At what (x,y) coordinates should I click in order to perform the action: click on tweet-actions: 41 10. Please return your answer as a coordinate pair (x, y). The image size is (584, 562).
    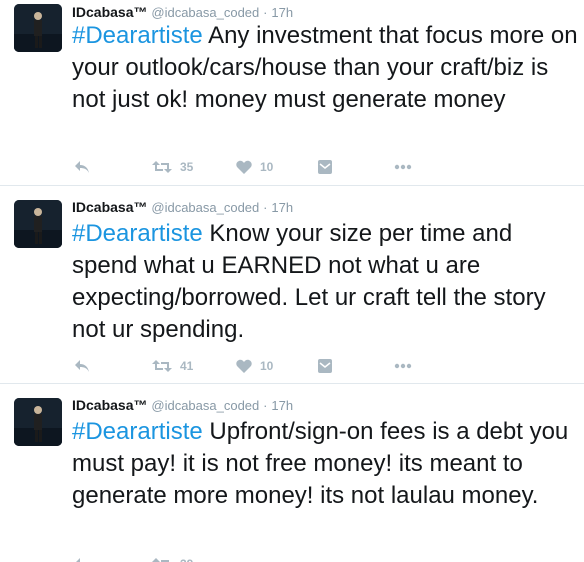
    Looking at the image, I should click on (282, 366).